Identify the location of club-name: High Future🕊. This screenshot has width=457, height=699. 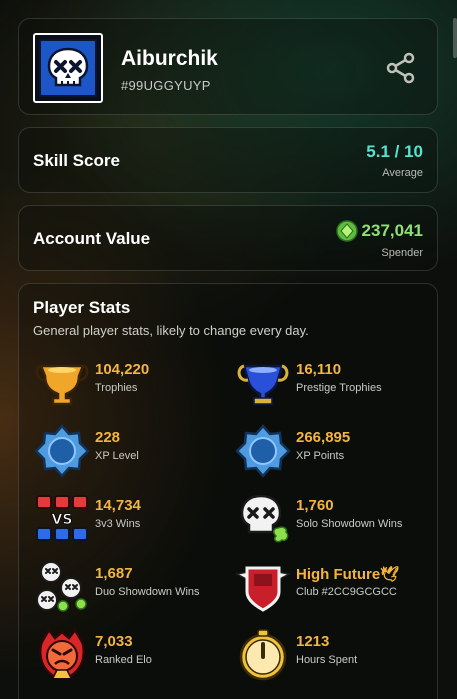
(347, 574).